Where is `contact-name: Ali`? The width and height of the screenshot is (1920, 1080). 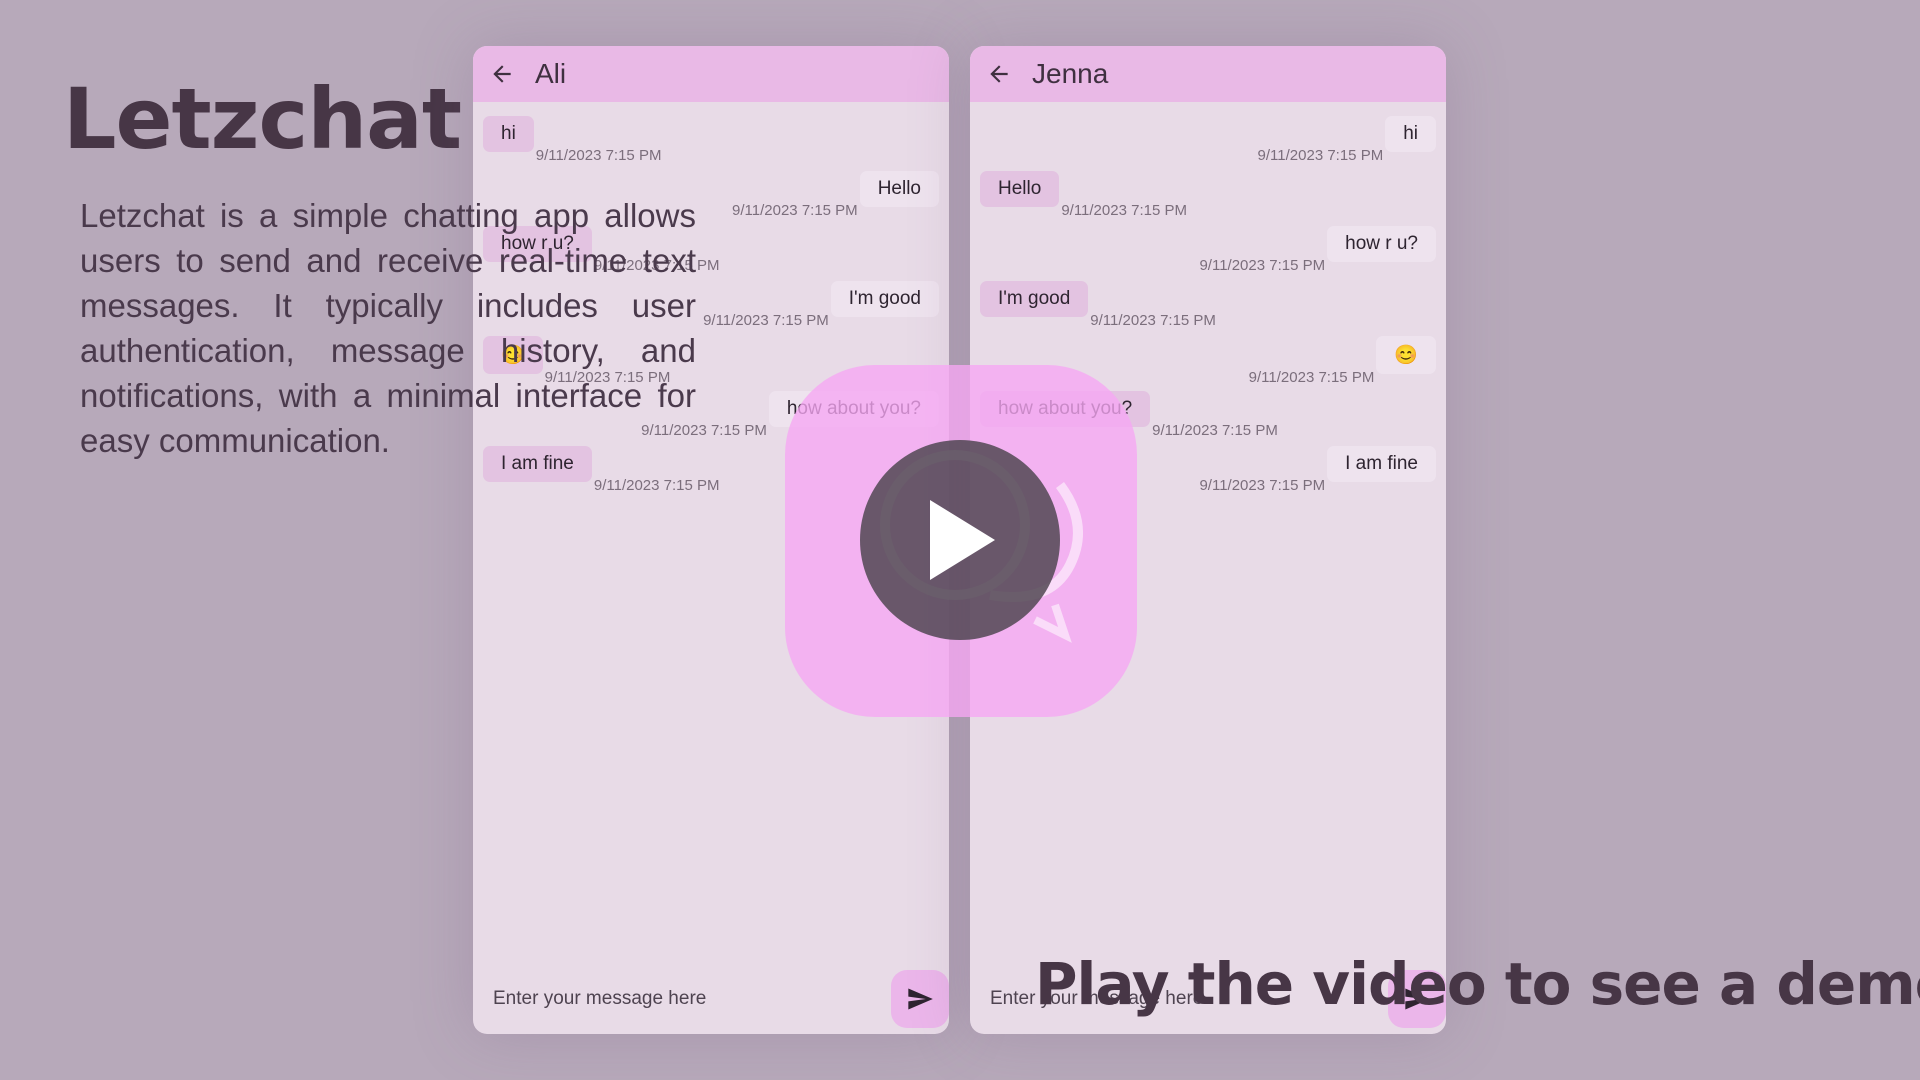
contact-name: Ali is located at coordinates (551, 73).